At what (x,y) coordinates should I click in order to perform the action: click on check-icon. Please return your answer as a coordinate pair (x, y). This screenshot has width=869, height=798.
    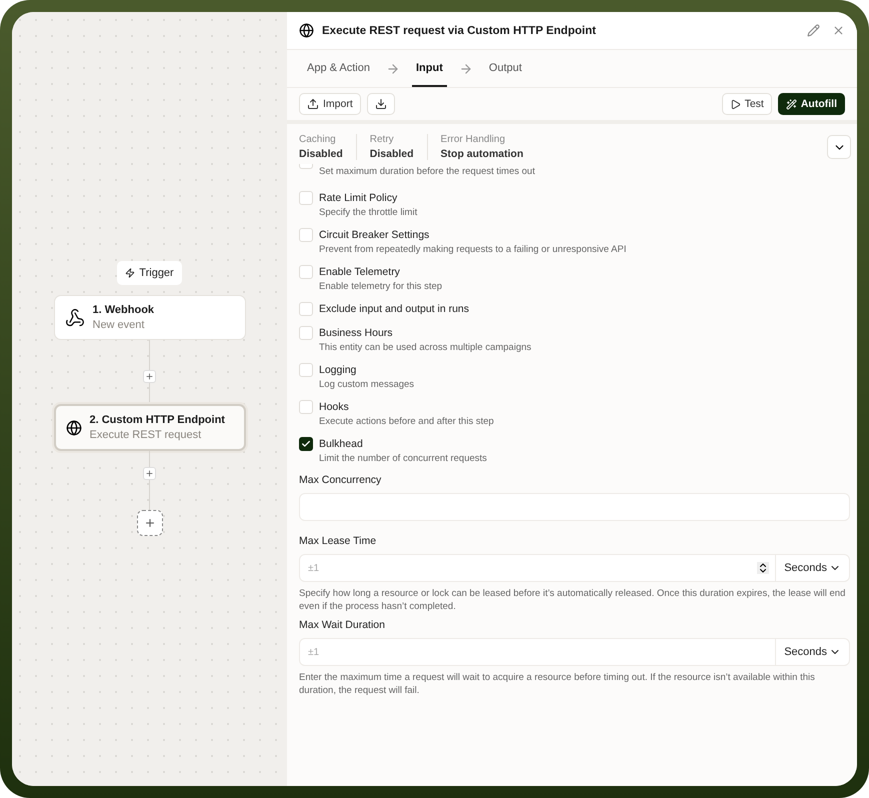
    Looking at the image, I should click on (306, 444).